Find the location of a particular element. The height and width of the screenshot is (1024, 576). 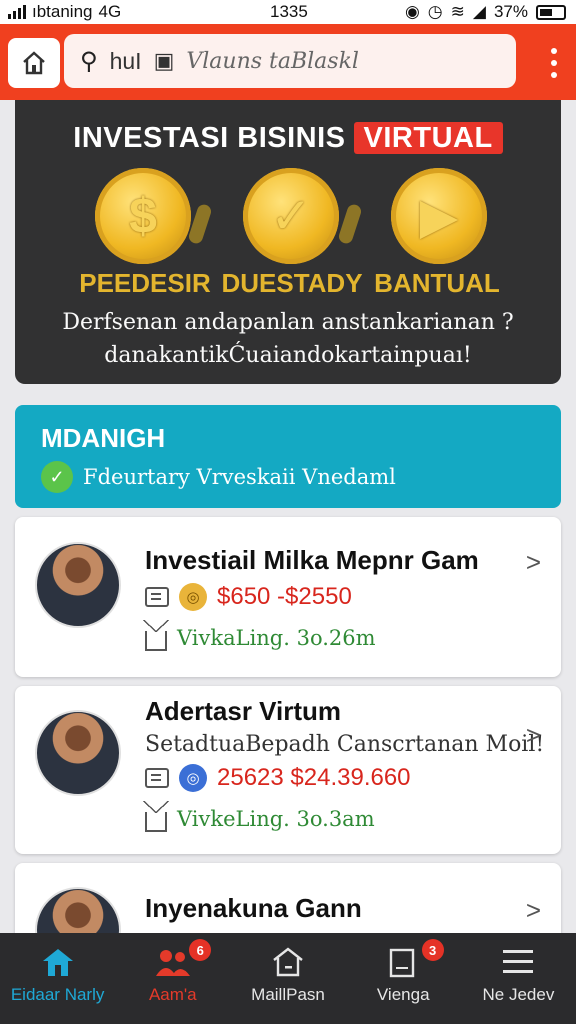

item-meta-row: VivkeLing. 3o.3am is located at coordinates (259, 816).